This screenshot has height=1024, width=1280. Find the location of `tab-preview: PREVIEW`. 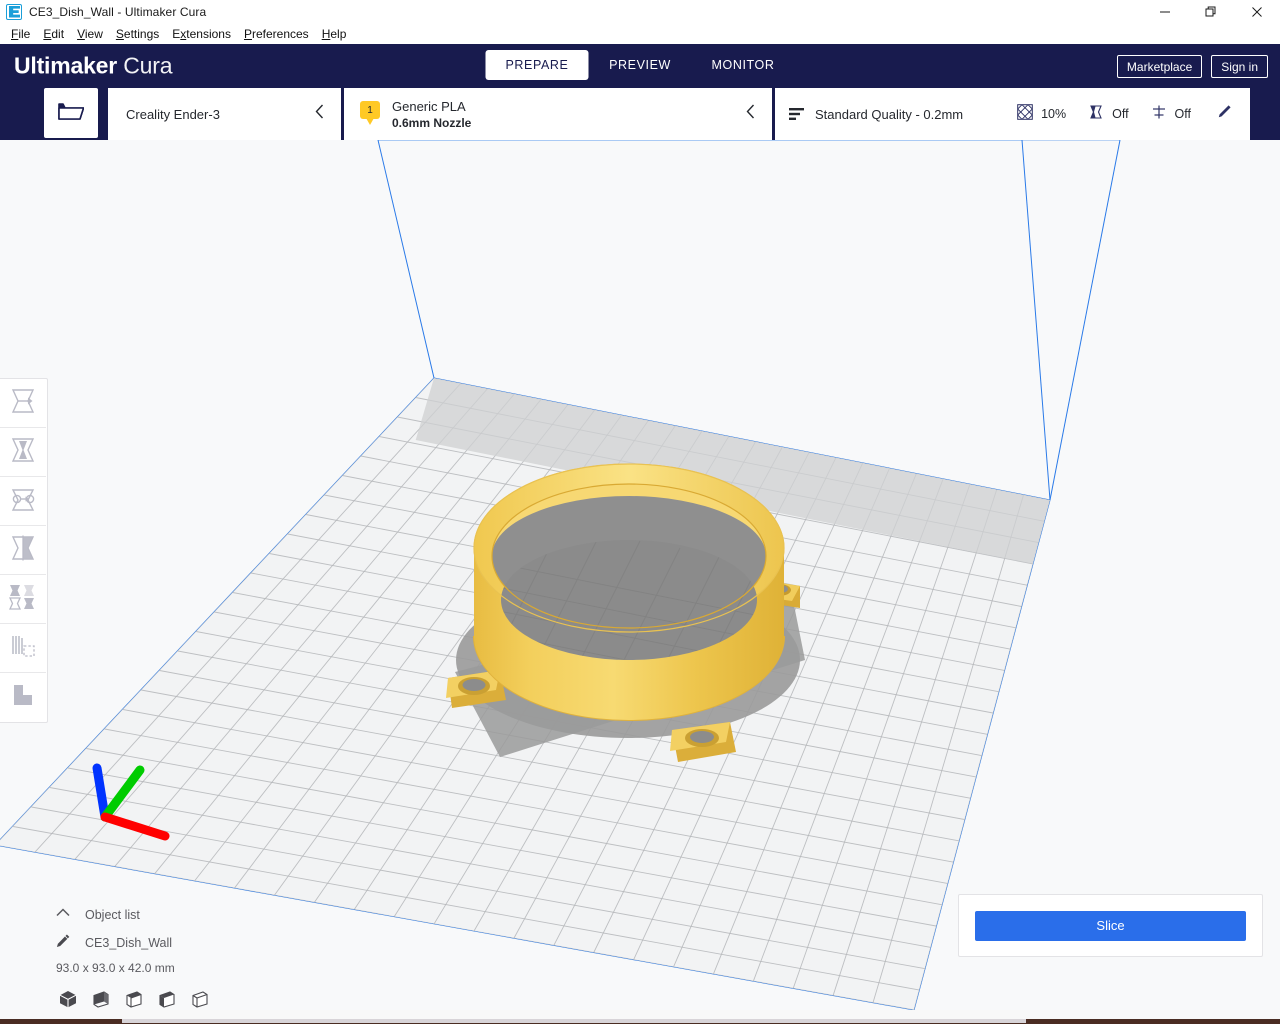

tab-preview: PREVIEW is located at coordinates (640, 65).